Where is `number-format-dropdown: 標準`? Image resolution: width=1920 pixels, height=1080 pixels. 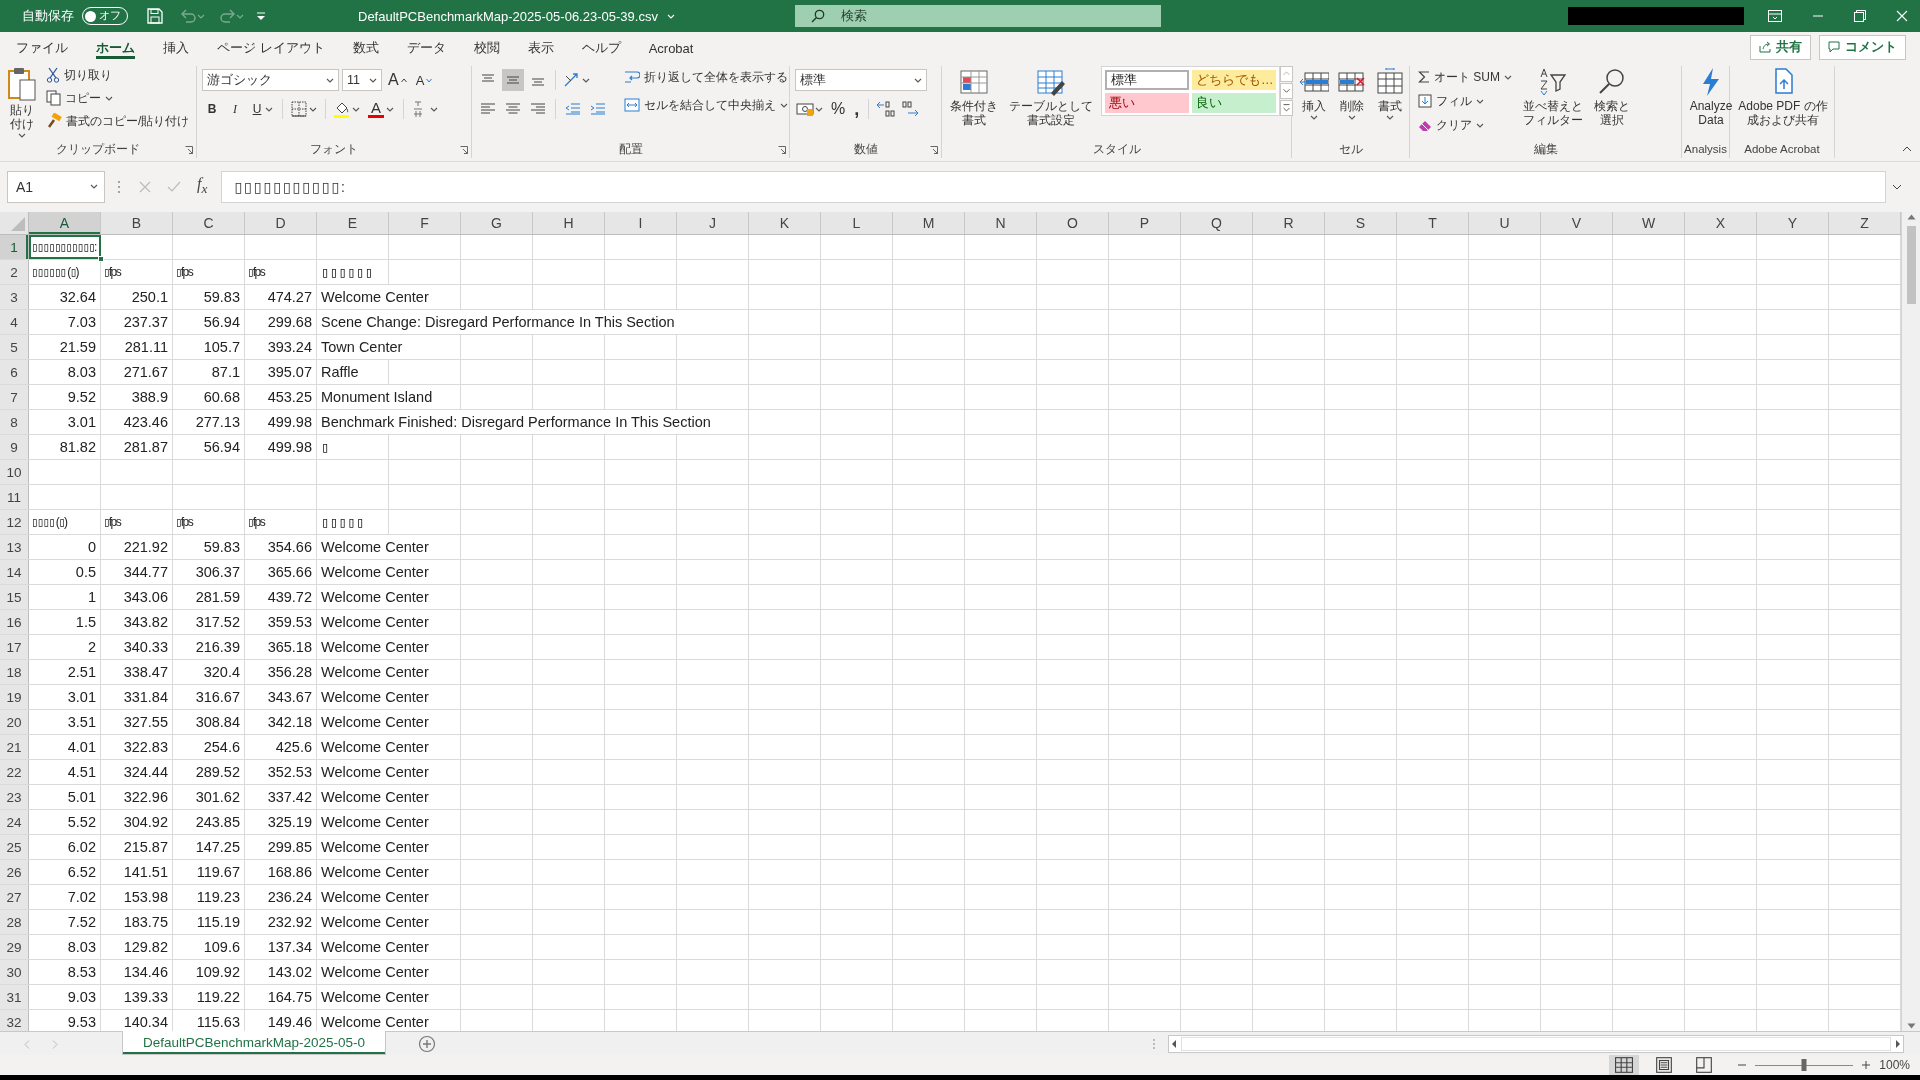
number-format-dropdown: 標準 is located at coordinates (861, 80).